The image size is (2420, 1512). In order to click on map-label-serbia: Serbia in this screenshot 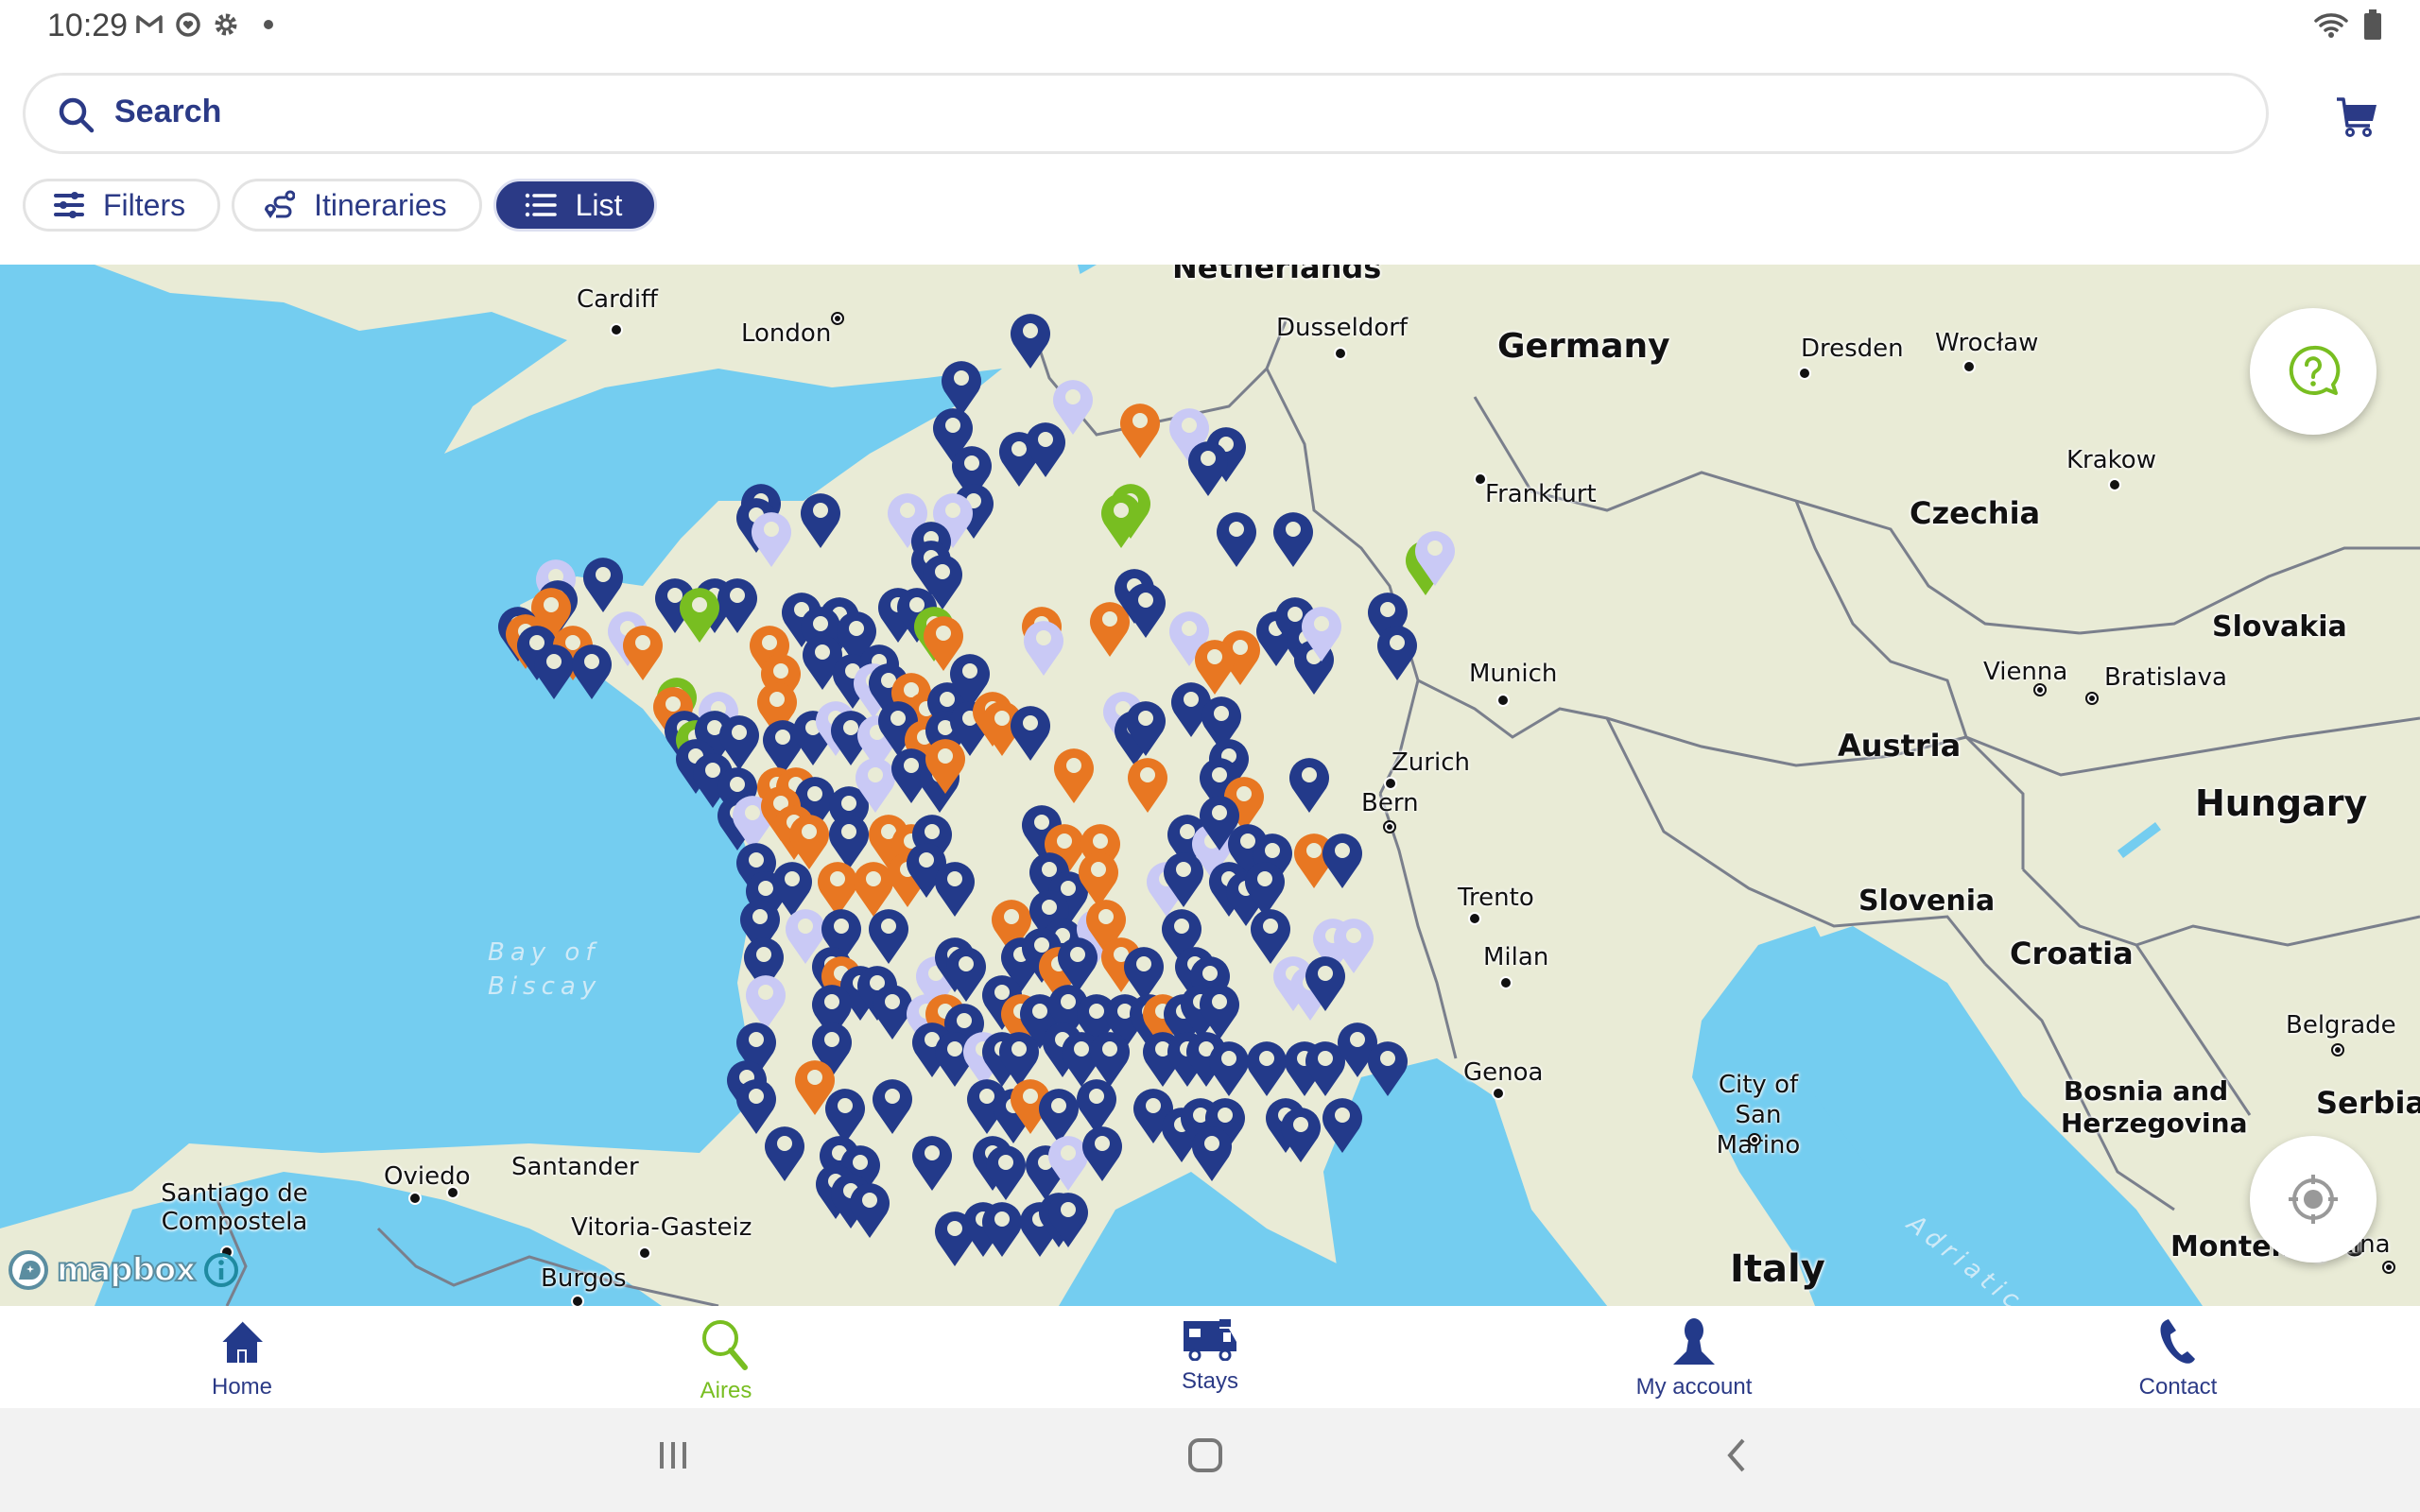, I will do `click(2368, 1103)`.